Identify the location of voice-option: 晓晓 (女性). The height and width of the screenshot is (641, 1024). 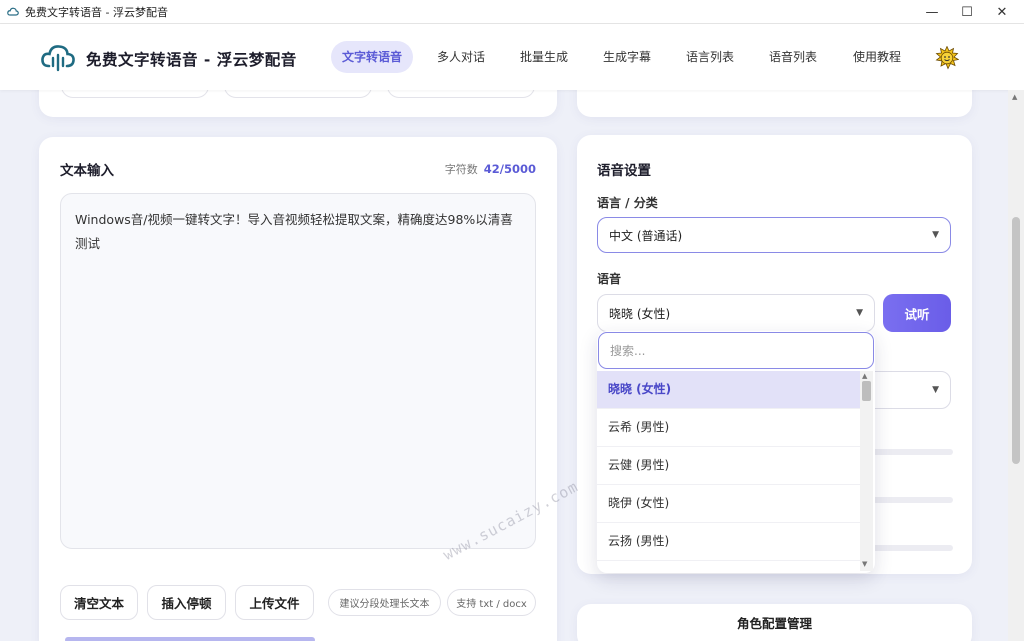
(728, 390).